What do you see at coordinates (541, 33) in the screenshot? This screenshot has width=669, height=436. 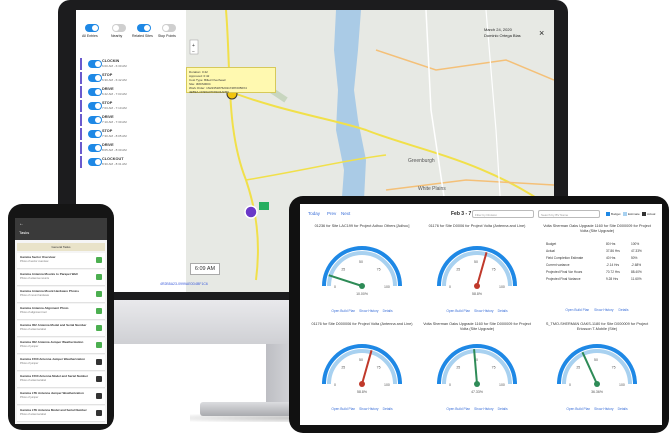 I see `close-icon: ×` at bounding box center [541, 33].